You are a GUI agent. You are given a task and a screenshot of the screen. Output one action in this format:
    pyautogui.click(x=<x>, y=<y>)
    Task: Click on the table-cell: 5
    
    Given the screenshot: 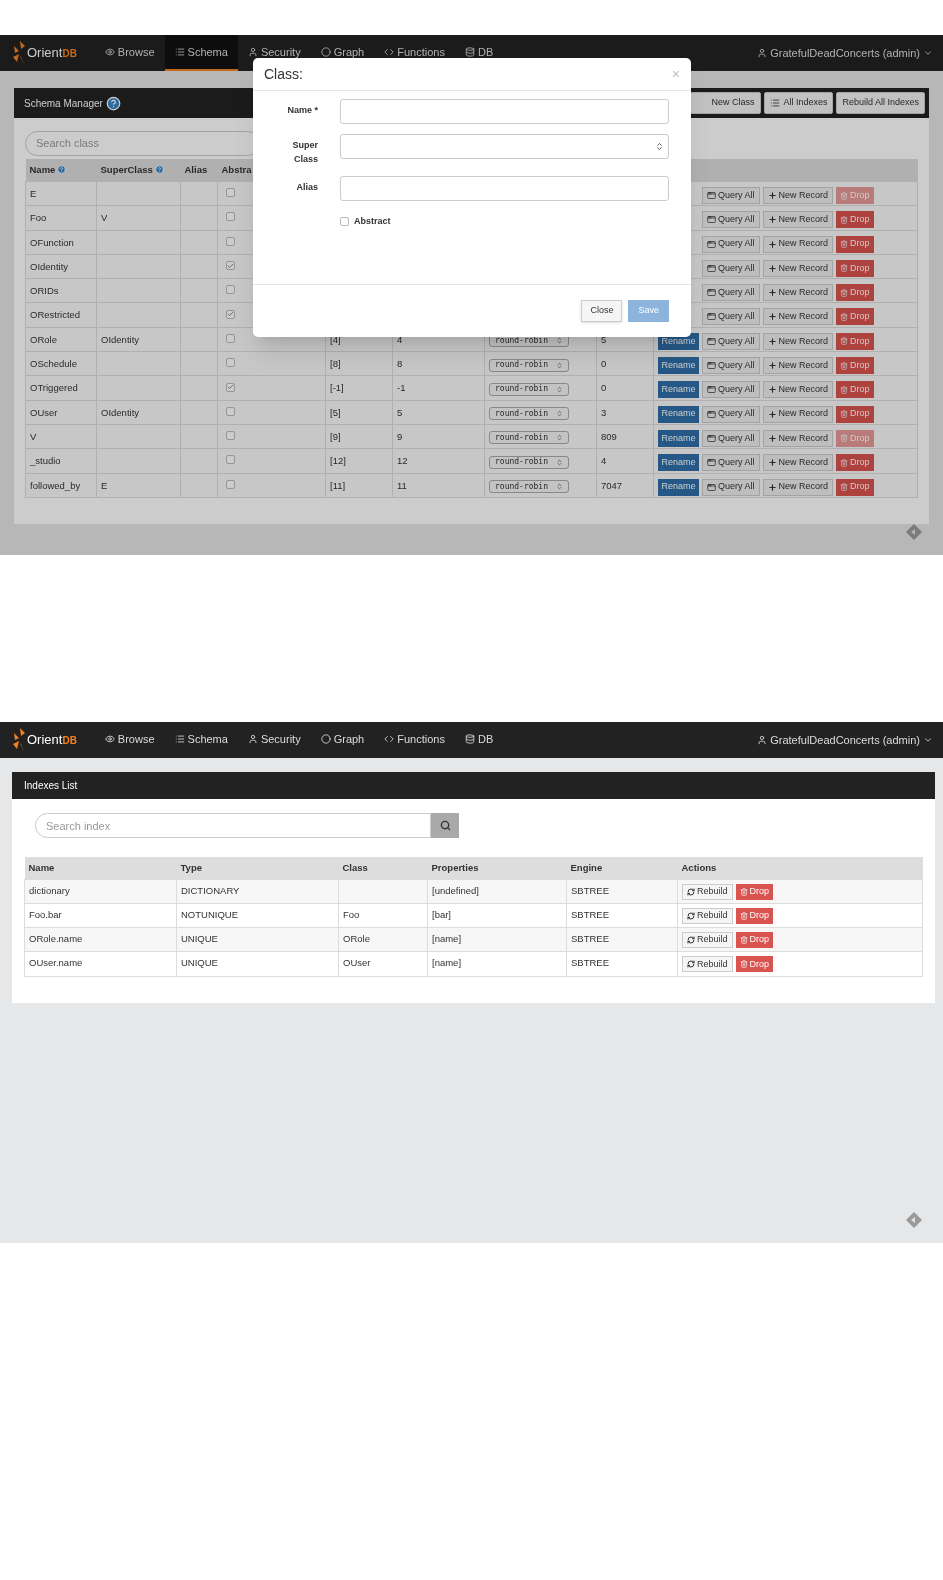 What is the action you would take?
    pyautogui.click(x=400, y=412)
    